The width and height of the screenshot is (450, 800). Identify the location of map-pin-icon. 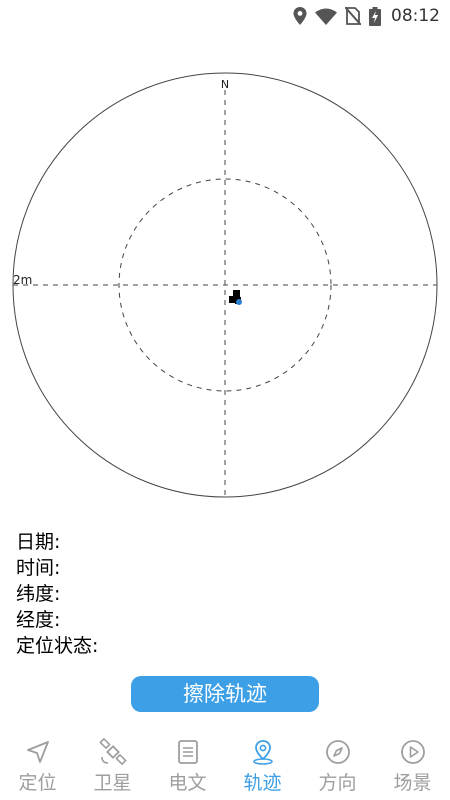
(262, 752).